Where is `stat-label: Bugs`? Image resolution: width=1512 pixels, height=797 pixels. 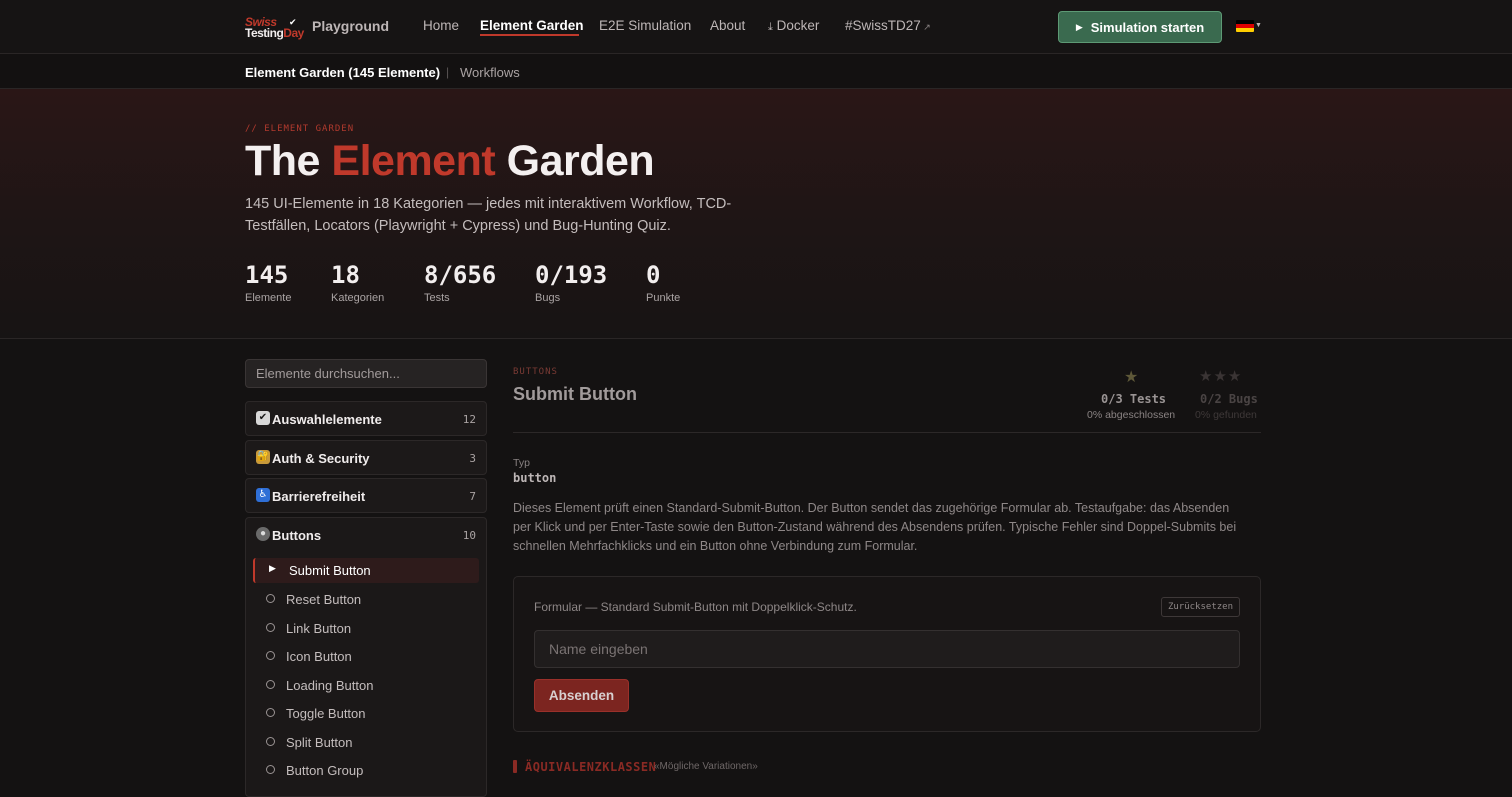 stat-label: Bugs is located at coordinates (548, 298).